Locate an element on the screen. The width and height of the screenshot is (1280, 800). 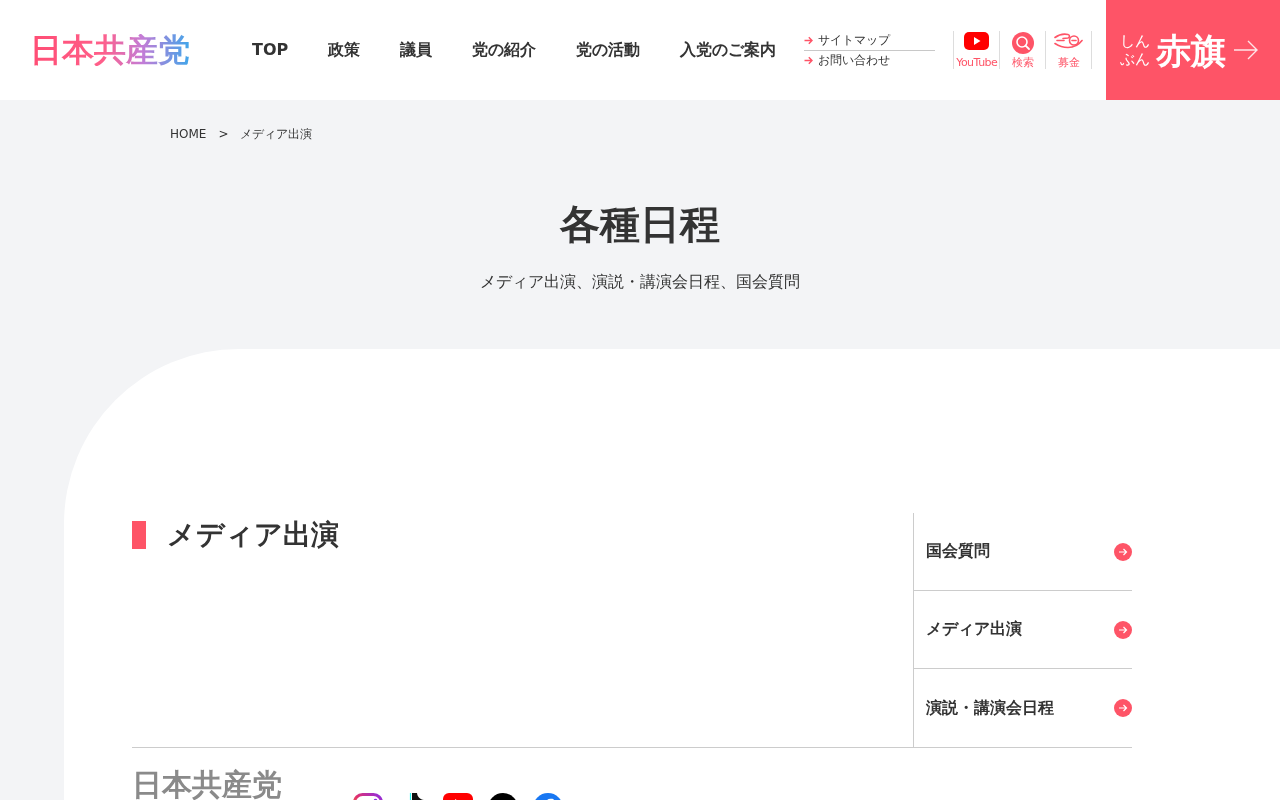
nav-link: 議員 is located at coordinates (416, 50).